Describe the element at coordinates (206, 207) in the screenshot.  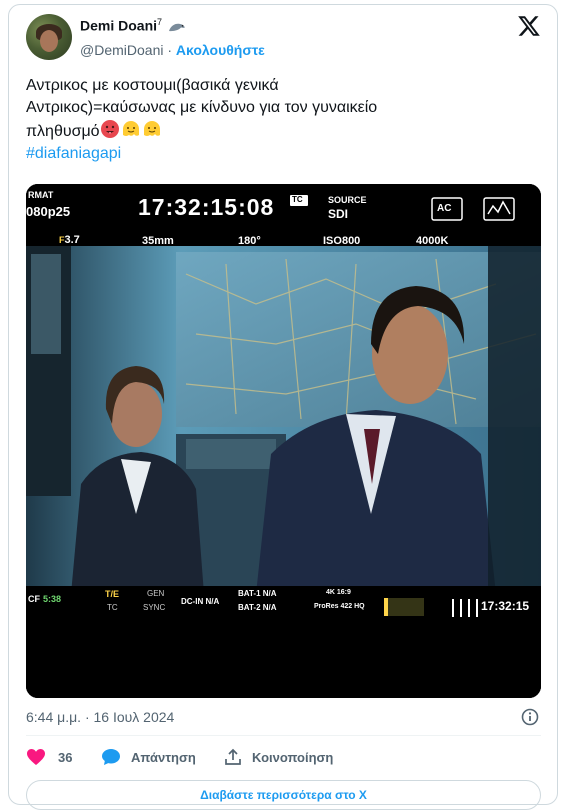
I see `hud-timecode: 17:32:15:08` at that location.